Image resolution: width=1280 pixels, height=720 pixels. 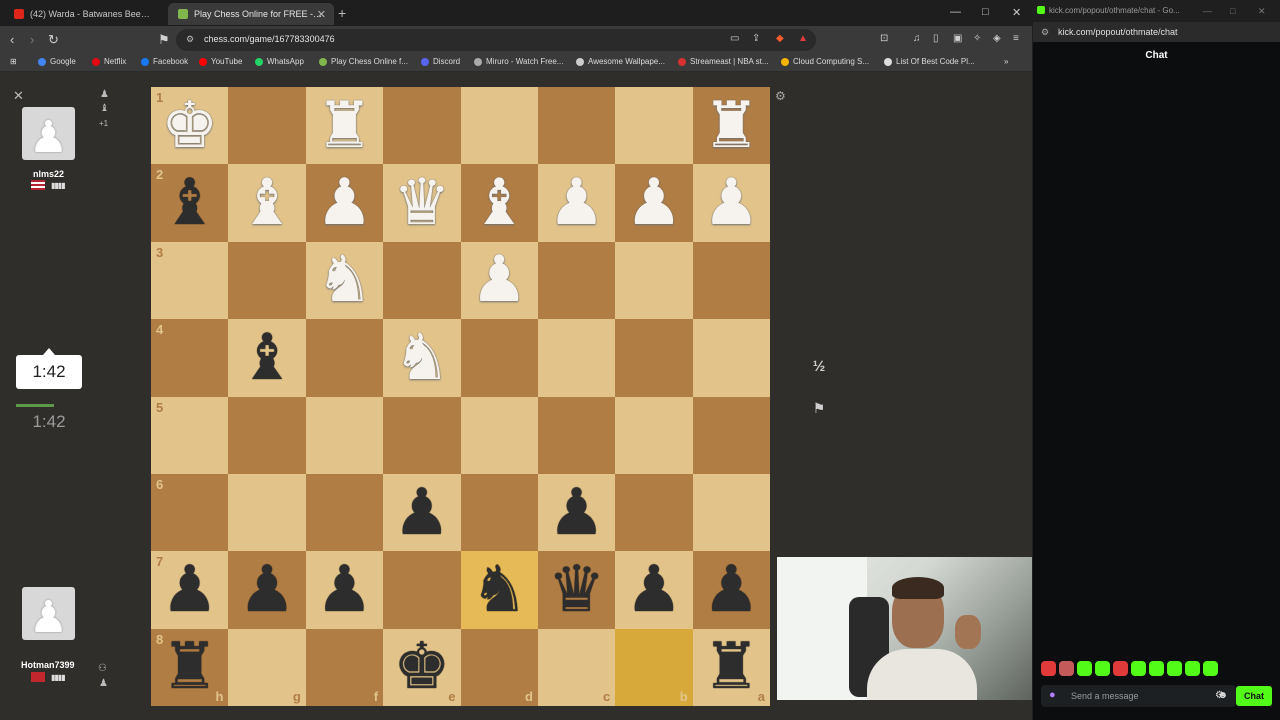 What do you see at coordinates (780, 38) in the screenshot?
I see `brave-shield-icon: ◆` at bounding box center [780, 38].